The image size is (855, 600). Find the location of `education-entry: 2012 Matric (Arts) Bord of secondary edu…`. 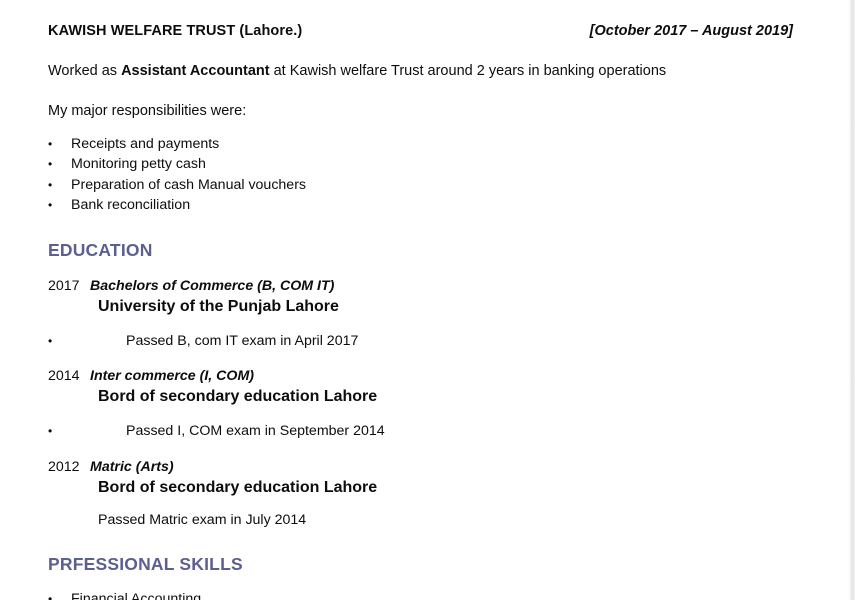

education-entry: 2012 Matric (Arts) Bord of secondary edu… is located at coordinates (424, 477).